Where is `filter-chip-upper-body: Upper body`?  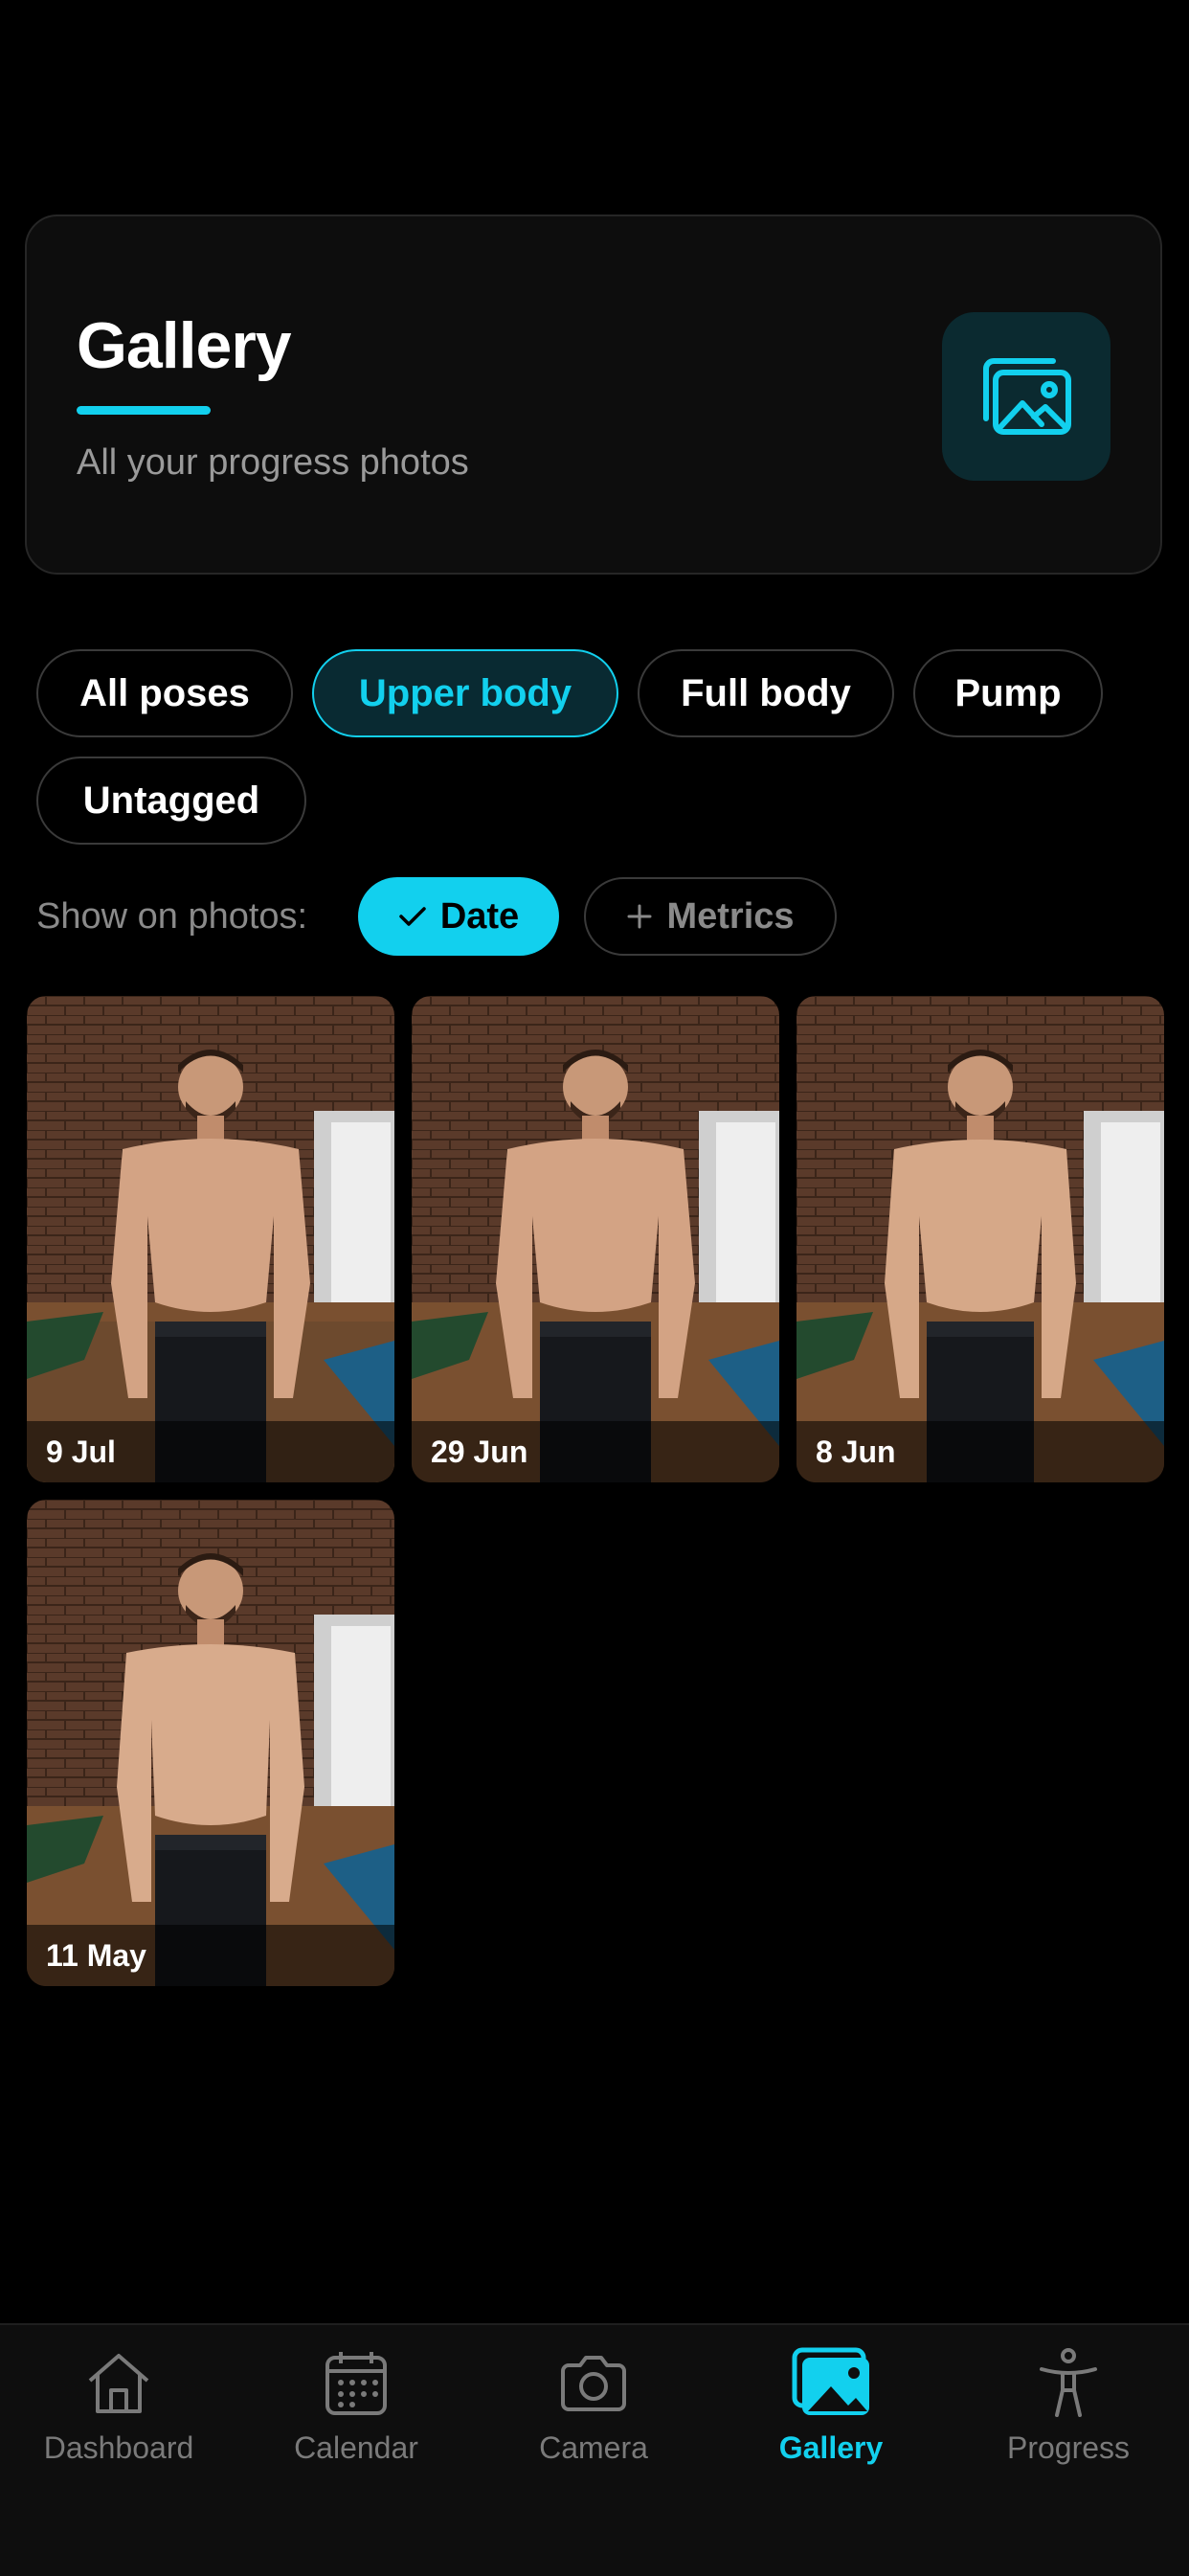 filter-chip-upper-body: Upper body is located at coordinates (465, 693).